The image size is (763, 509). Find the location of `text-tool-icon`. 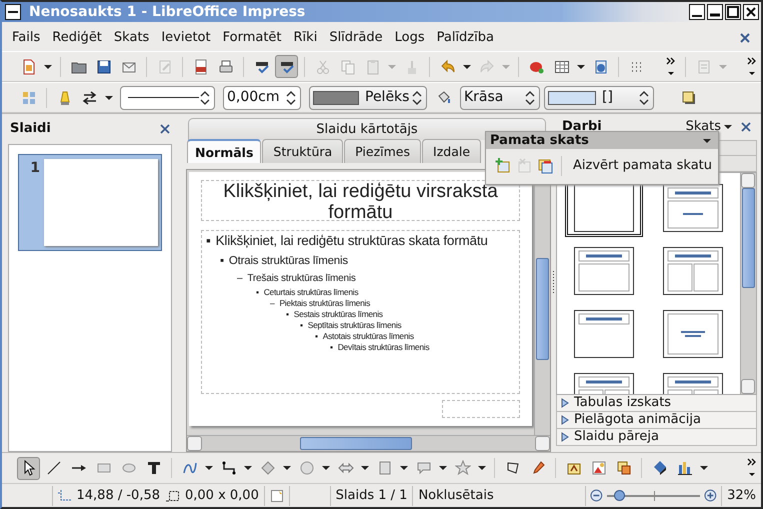

text-tool-icon is located at coordinates (154, 468).